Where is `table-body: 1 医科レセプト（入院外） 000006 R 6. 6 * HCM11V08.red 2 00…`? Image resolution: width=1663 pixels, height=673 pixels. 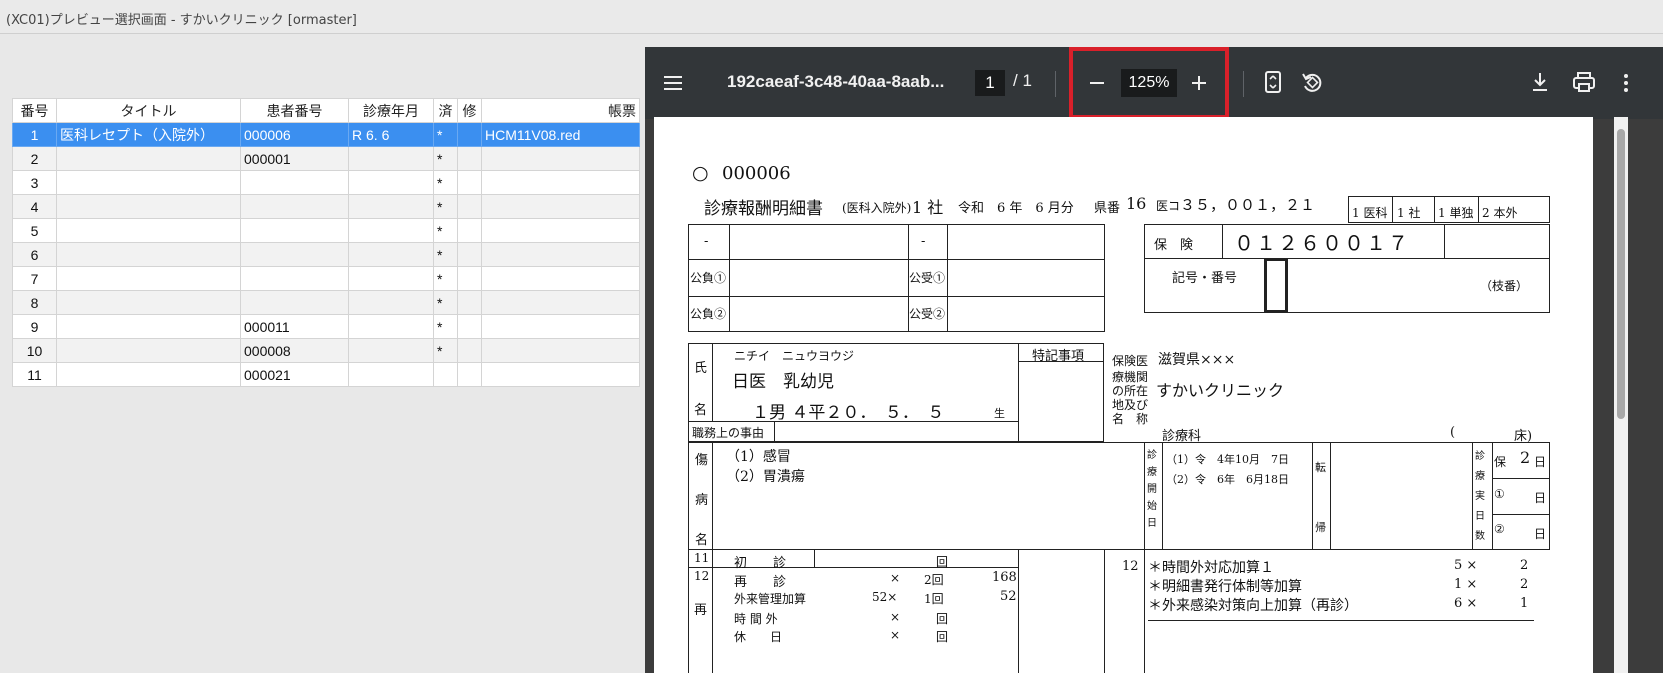 table-body: 1 医科レセプト（入院外） 000006 R 6. 6 * HCM11V08.red 2 00… is located at coordinates (326, 254).